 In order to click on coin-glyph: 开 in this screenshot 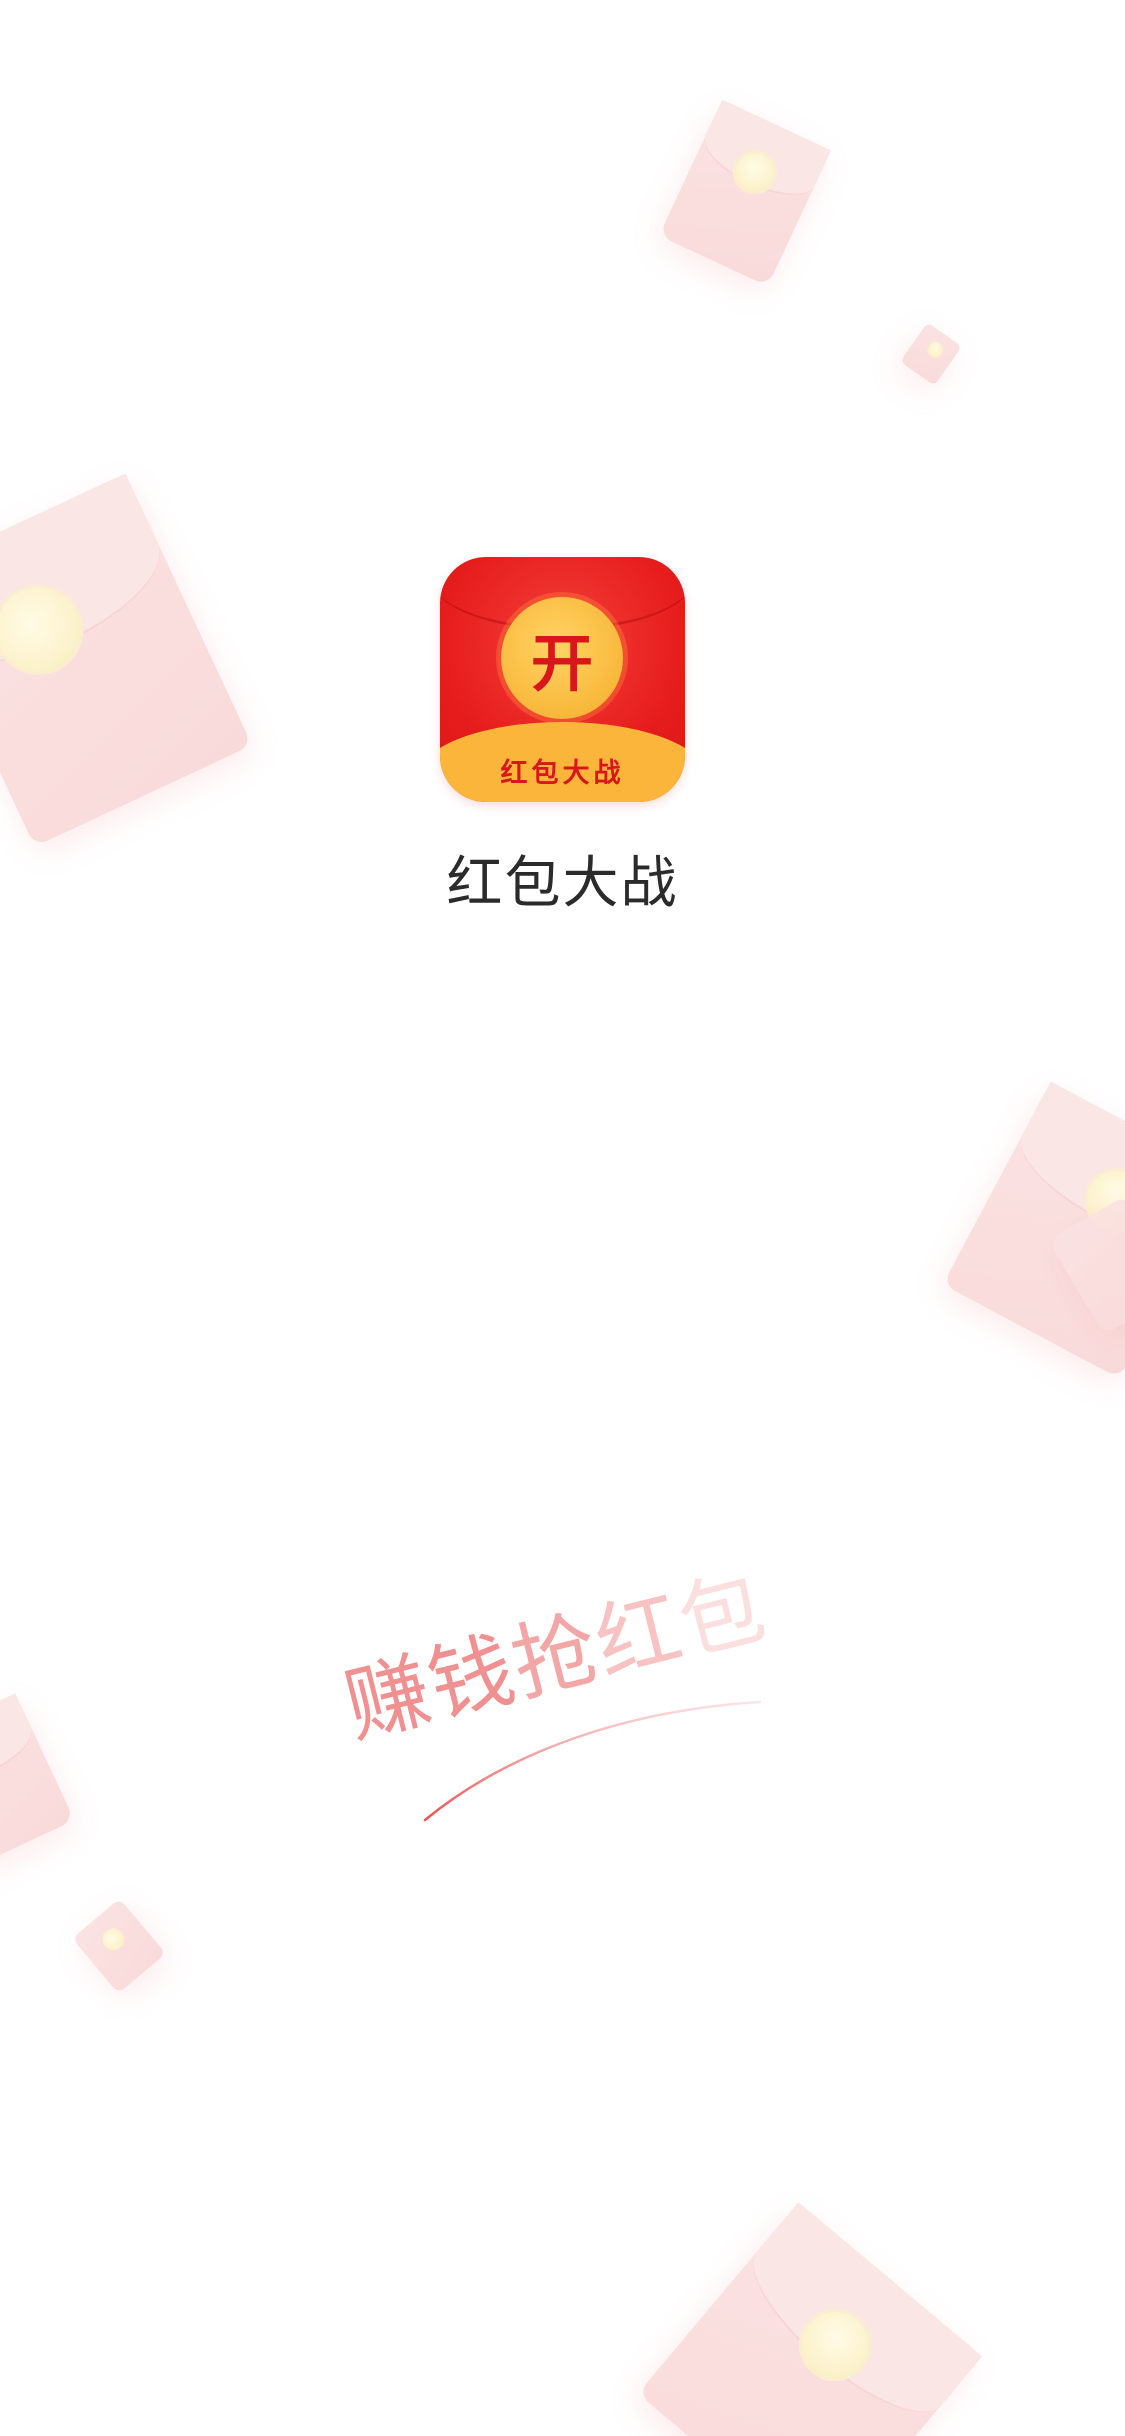, I will do `click(561, 663)`.